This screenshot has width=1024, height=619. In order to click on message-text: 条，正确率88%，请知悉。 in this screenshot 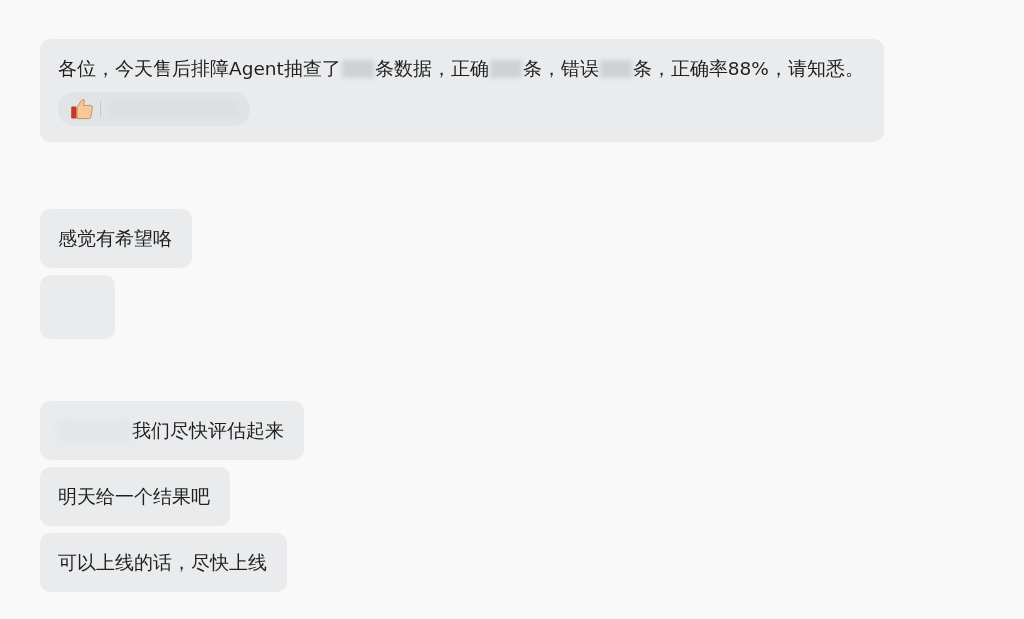, I will do `click(748, 69)`.